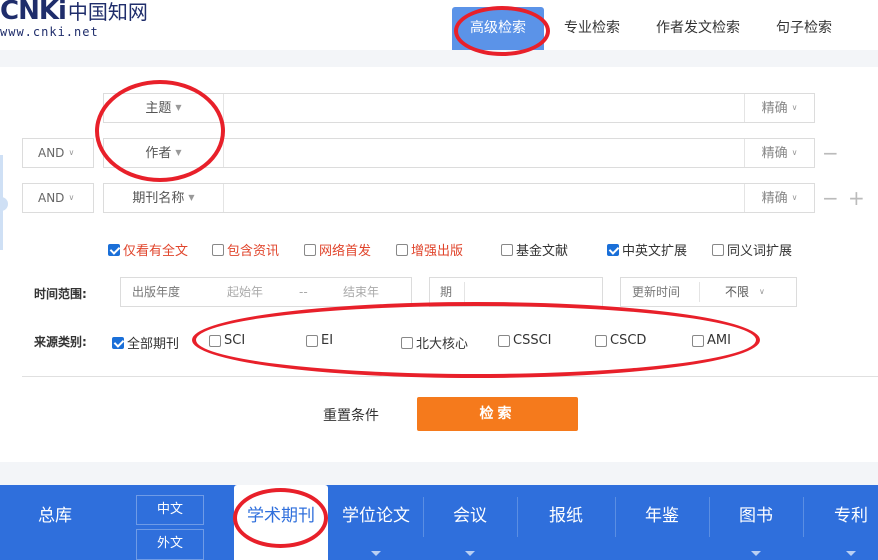 The width and height of the screenshot is (878, 560). I want to click on publish-year-range: 出版年度 起始年 -- 结束年, so click(266, 292).